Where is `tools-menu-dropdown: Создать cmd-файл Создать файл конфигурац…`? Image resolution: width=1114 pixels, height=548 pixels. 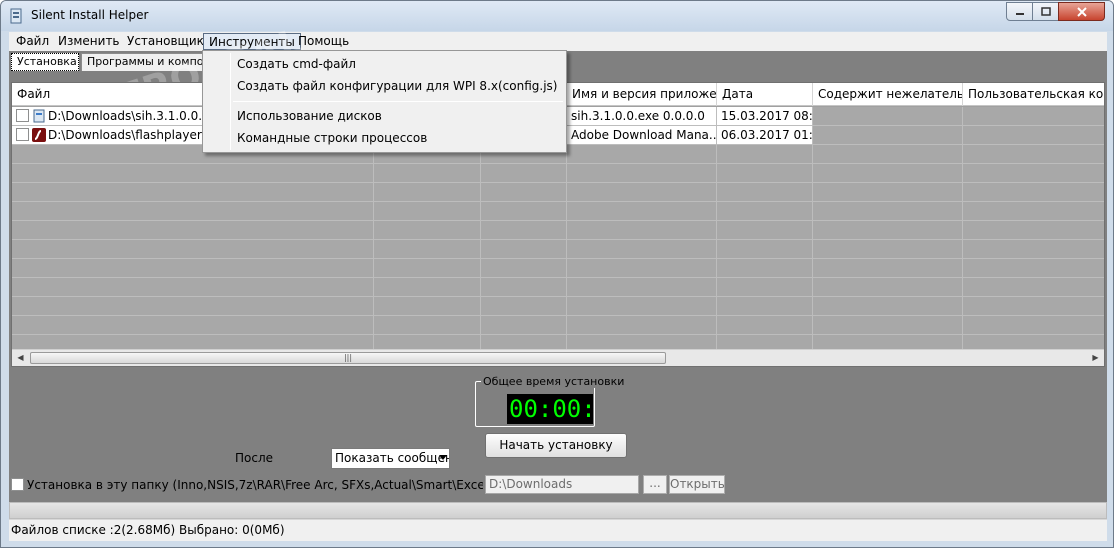 tools-menu-dropdown: Создать cmd-файл Создать файл конфигурац… is located at coordinates (384, 101).